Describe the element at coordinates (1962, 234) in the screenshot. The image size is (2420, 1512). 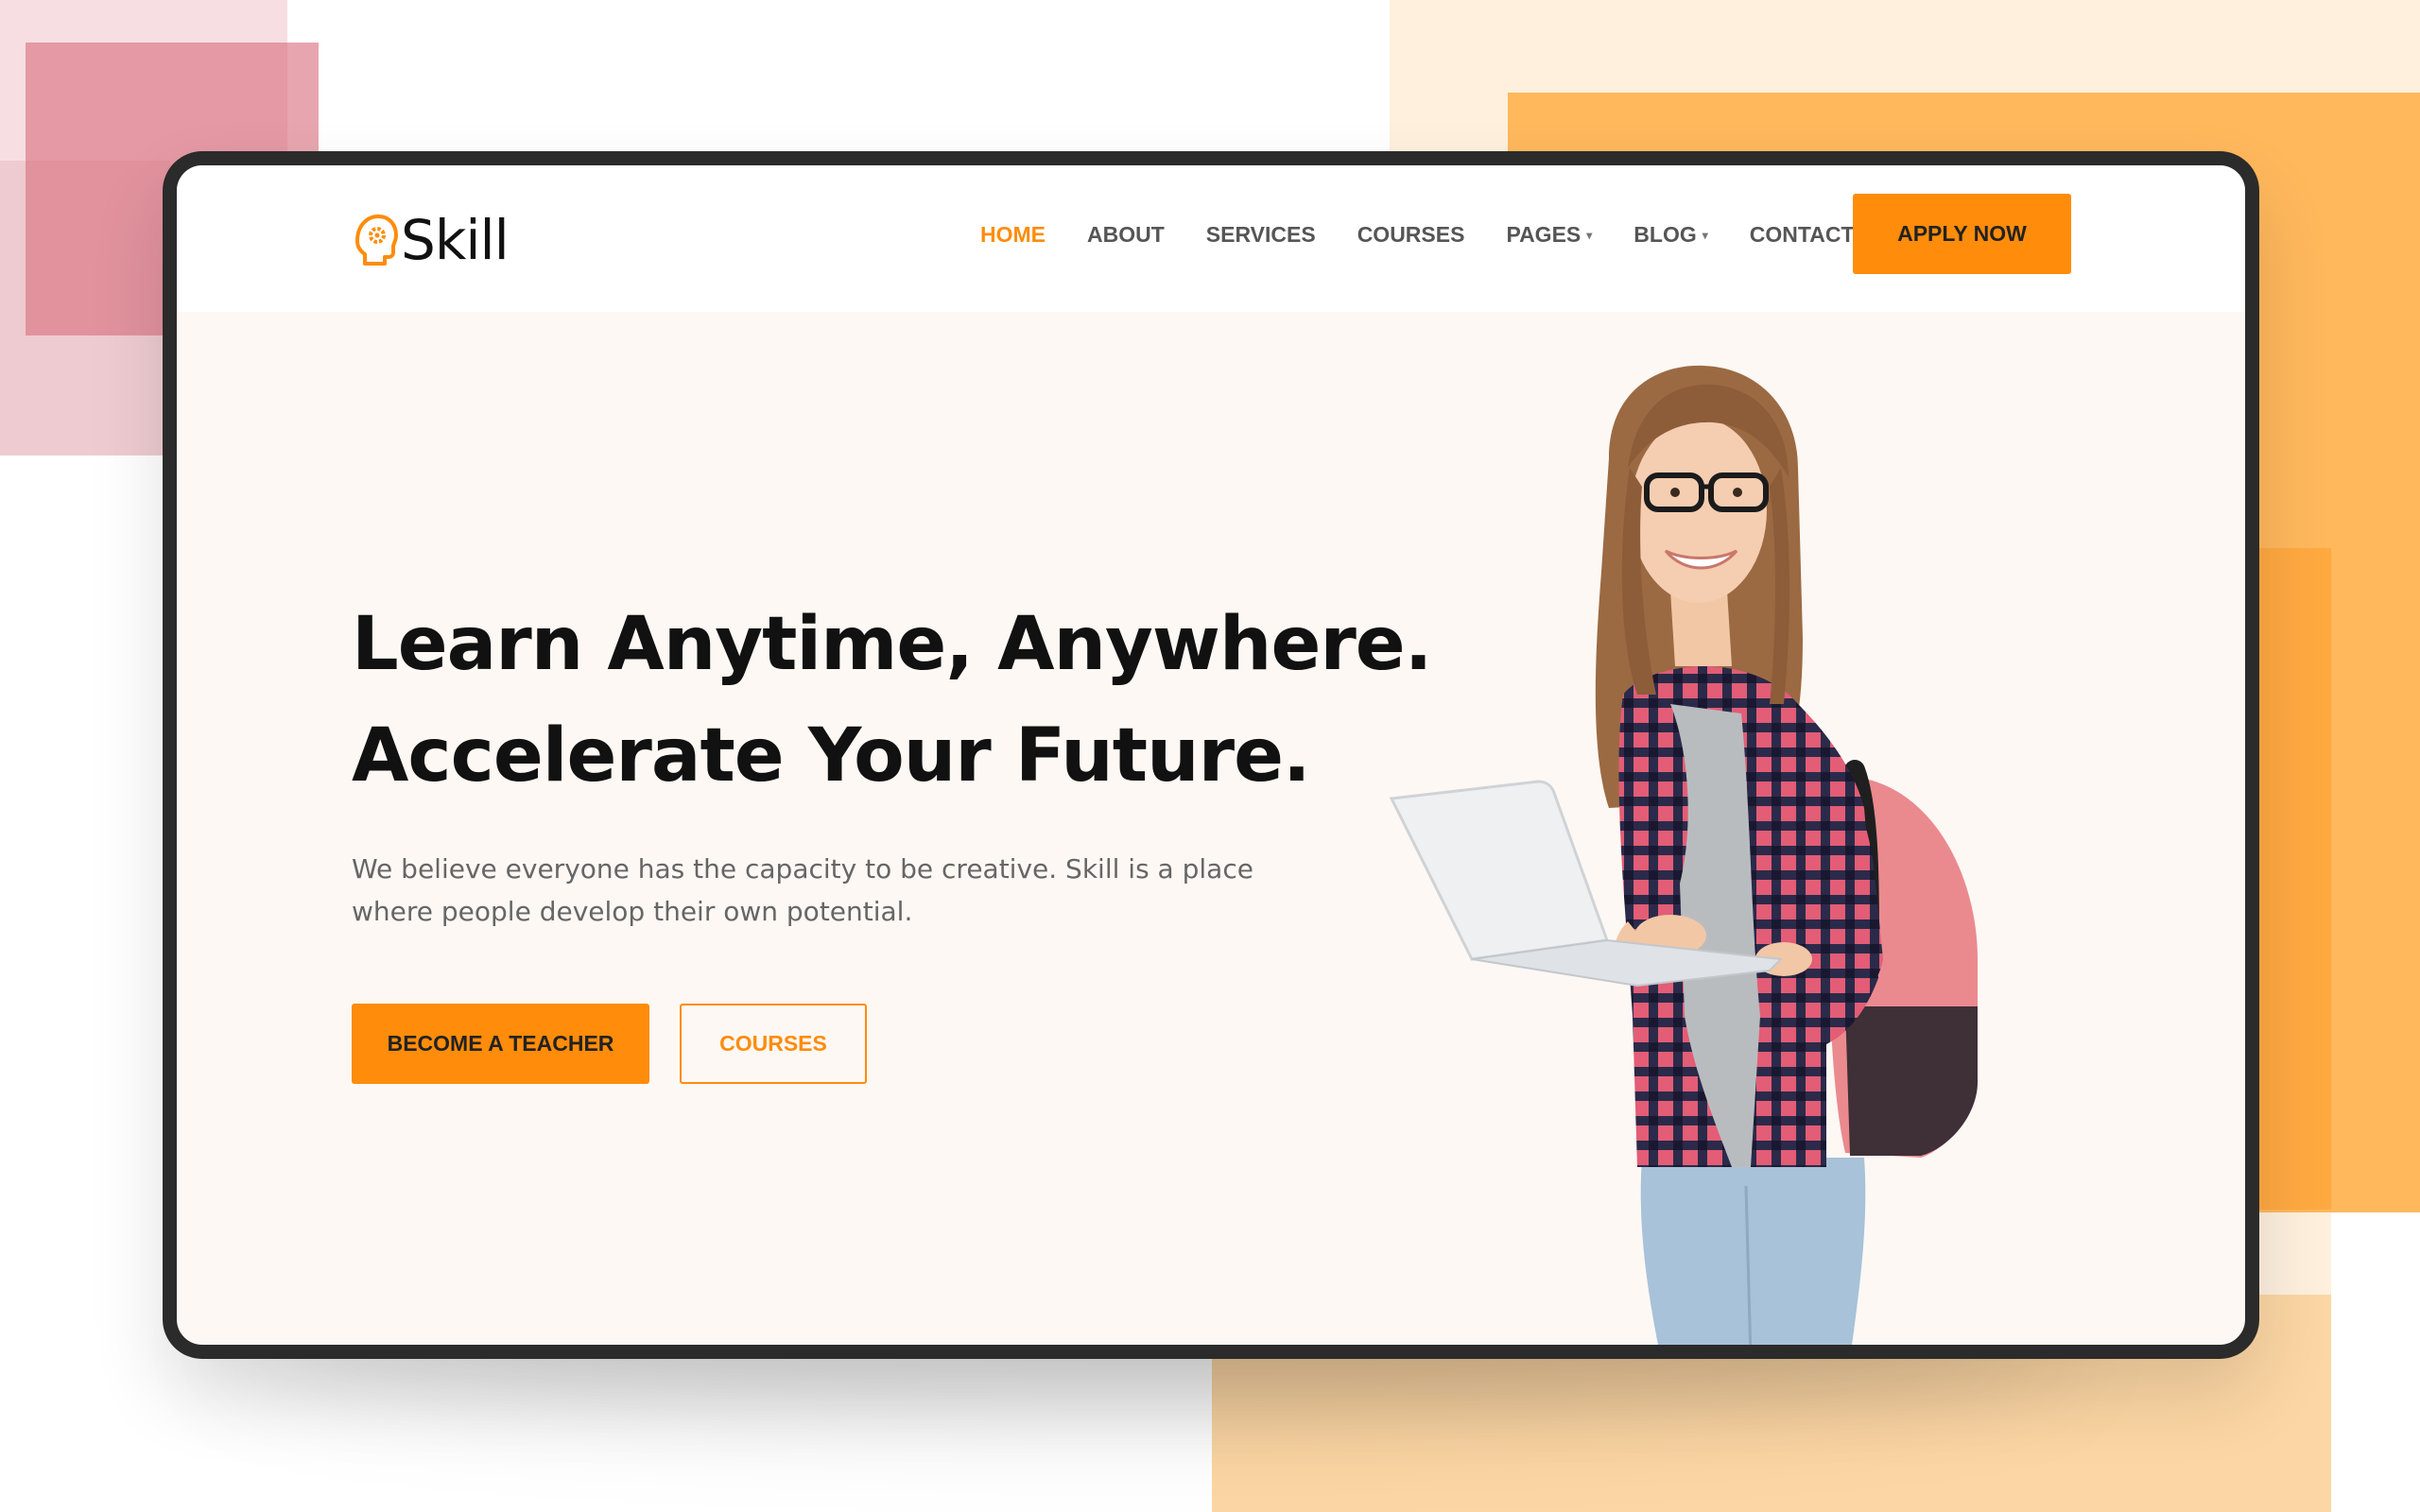
I see `apply-now-button: APPLY NOW` at that location.